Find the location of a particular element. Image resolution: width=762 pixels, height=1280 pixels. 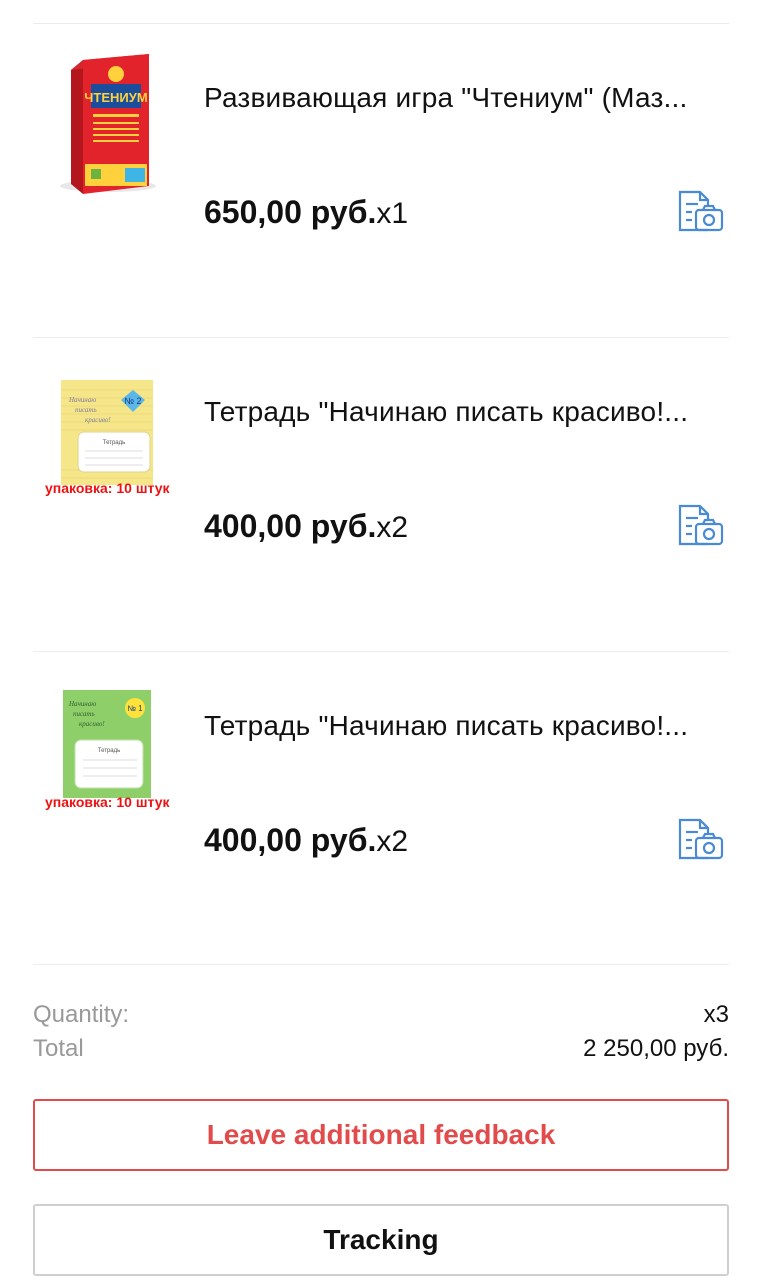

total-label: Total is located at coordinates (58, 1048).